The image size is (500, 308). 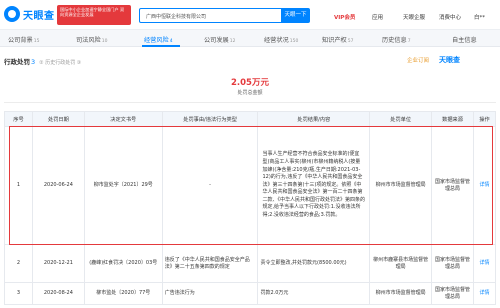 I want to click on col-source: 数据来源, so click(x=452, y=119).